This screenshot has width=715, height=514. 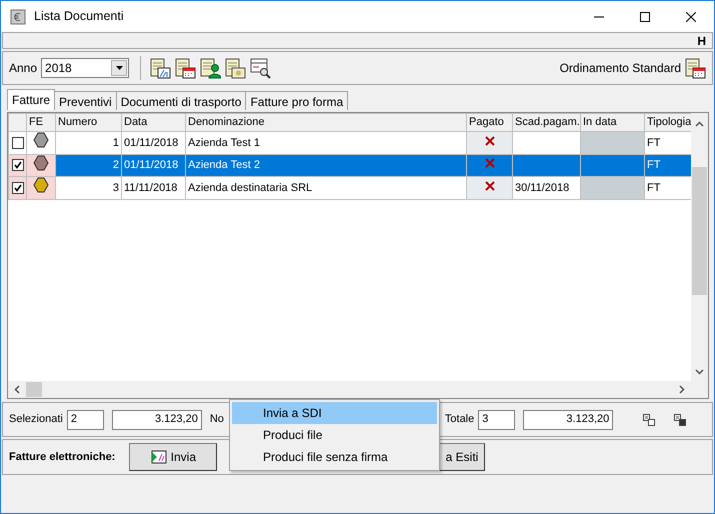 What do you see at coordinates (612, 123) in the screenshot?
I see `column-header: In data` at bounding box center [612, 123].